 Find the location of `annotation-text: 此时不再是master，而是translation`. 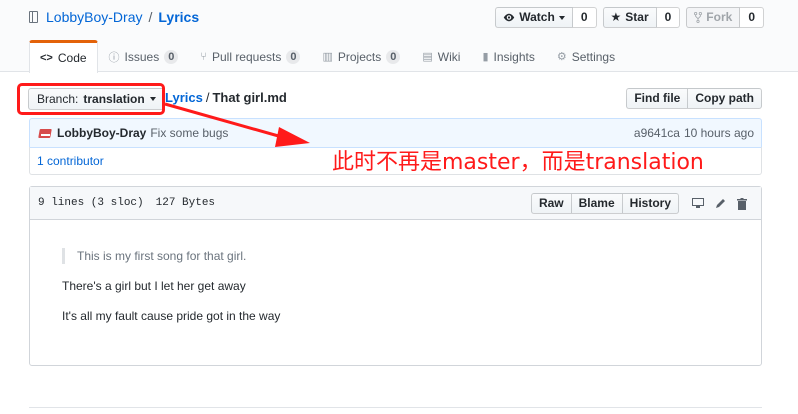

annotation-text: 此时不再是master，而是translation is located at coordinates (518, 162).